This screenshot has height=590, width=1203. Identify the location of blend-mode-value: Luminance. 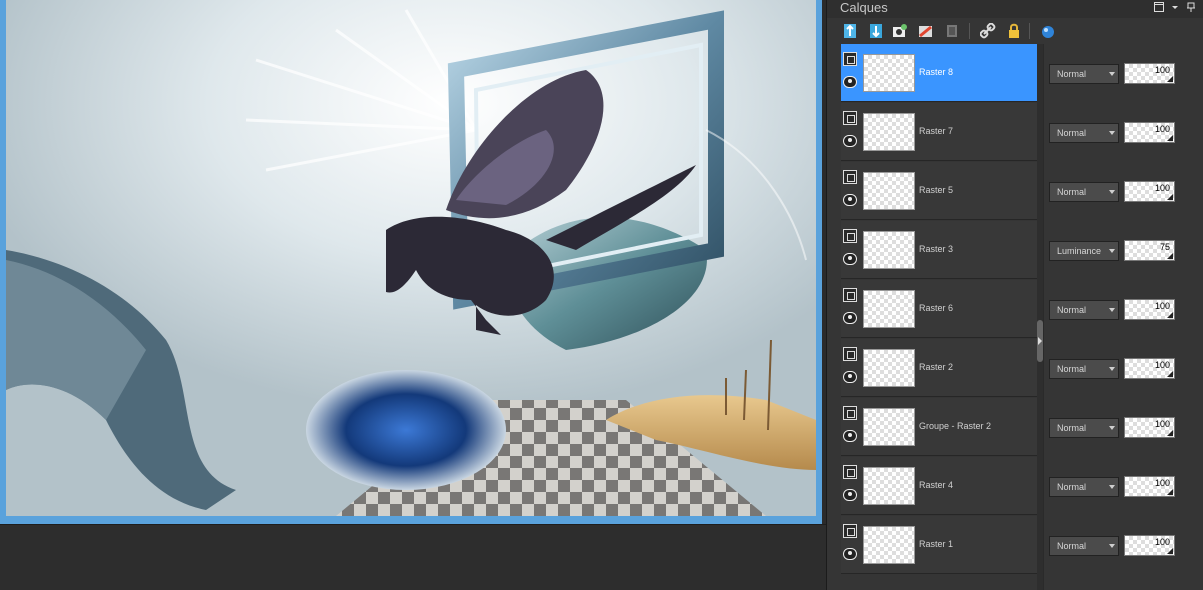
(1079, 251).